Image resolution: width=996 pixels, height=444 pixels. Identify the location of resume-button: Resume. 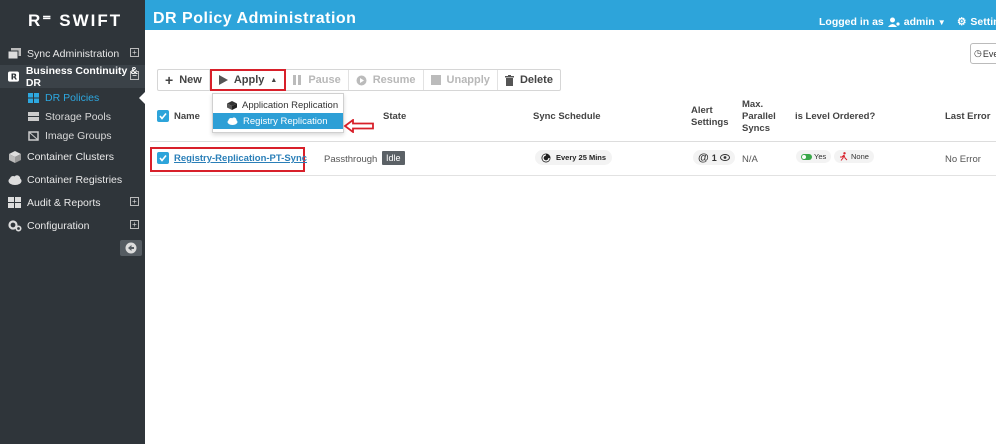
(386, 80).